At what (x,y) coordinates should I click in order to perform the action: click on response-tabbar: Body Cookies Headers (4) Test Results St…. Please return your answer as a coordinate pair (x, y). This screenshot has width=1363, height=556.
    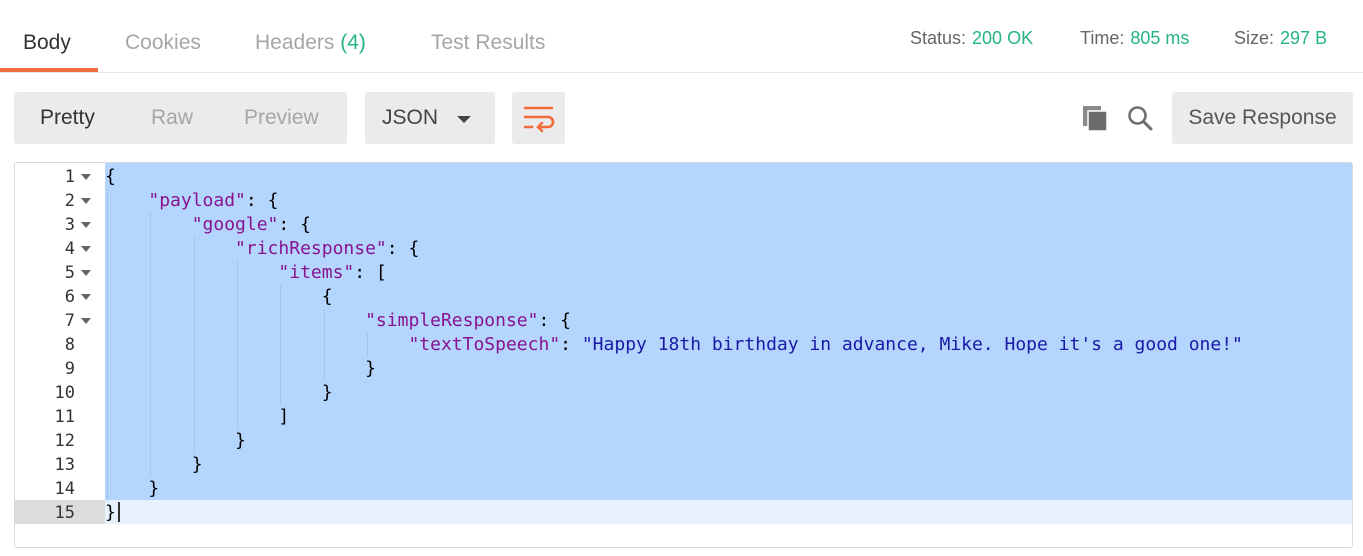
    Looking at the image, I should click on (681, 36).